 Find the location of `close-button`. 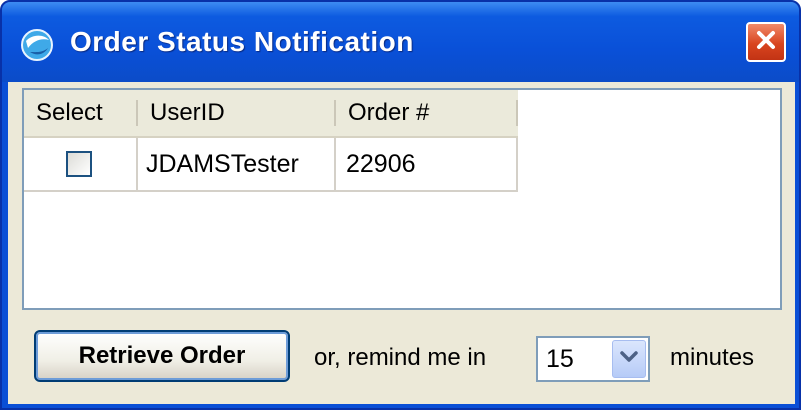

close-button is located at coordinates (766, 42).